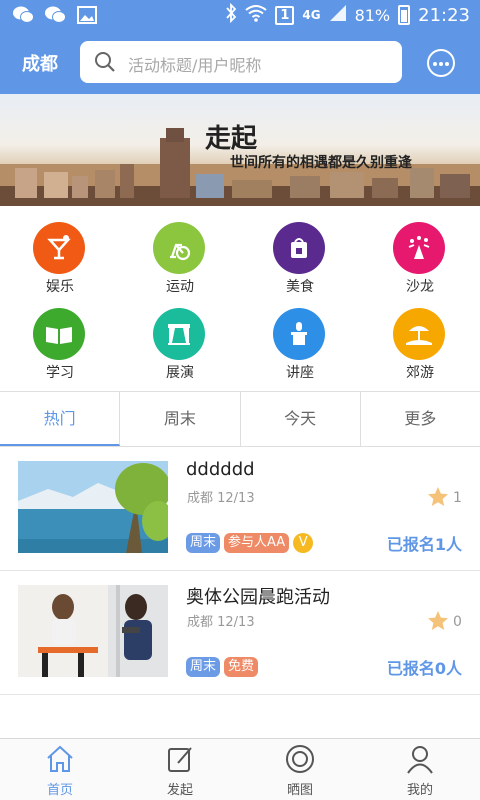  Describe the element at coordinates (338, 15) in the screenshot. I see `signal-icon` at that location.